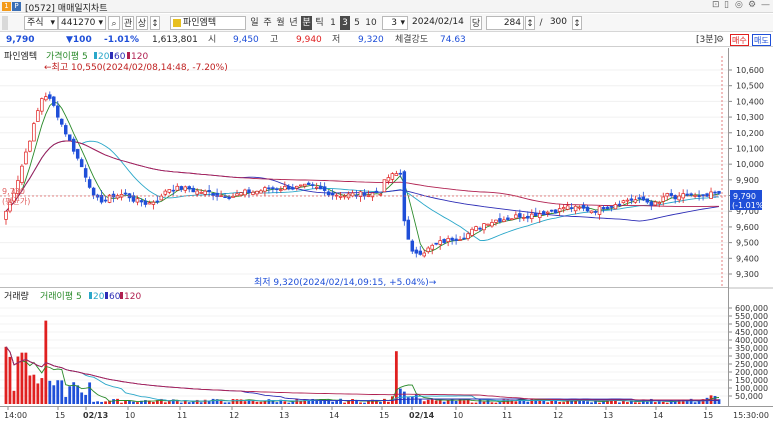  Describe the element at coordinates (345, 23) in the screenshot. I see `interval-3: 3` at that location.